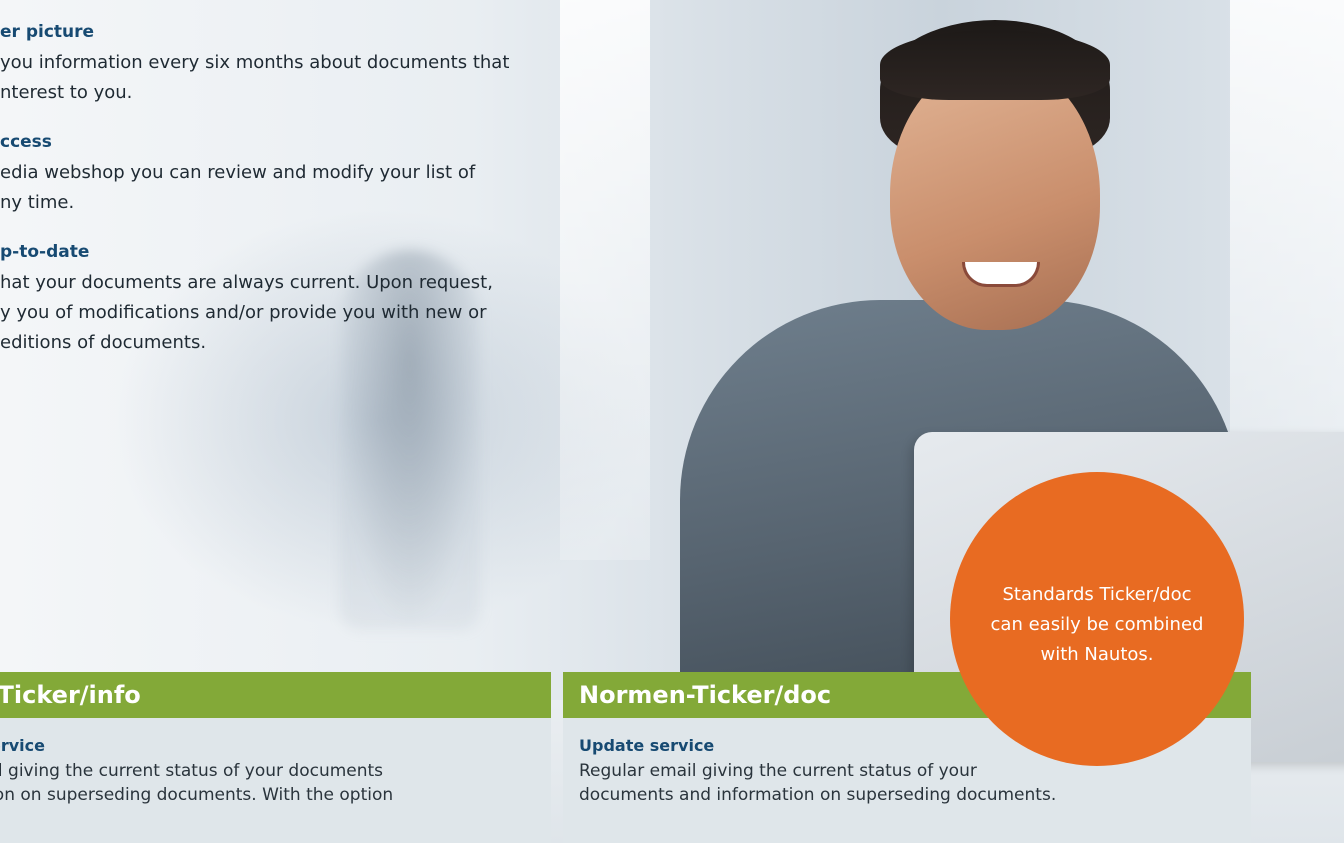  I want to click on card-header: n-Ticker/info, so click(275, 695).